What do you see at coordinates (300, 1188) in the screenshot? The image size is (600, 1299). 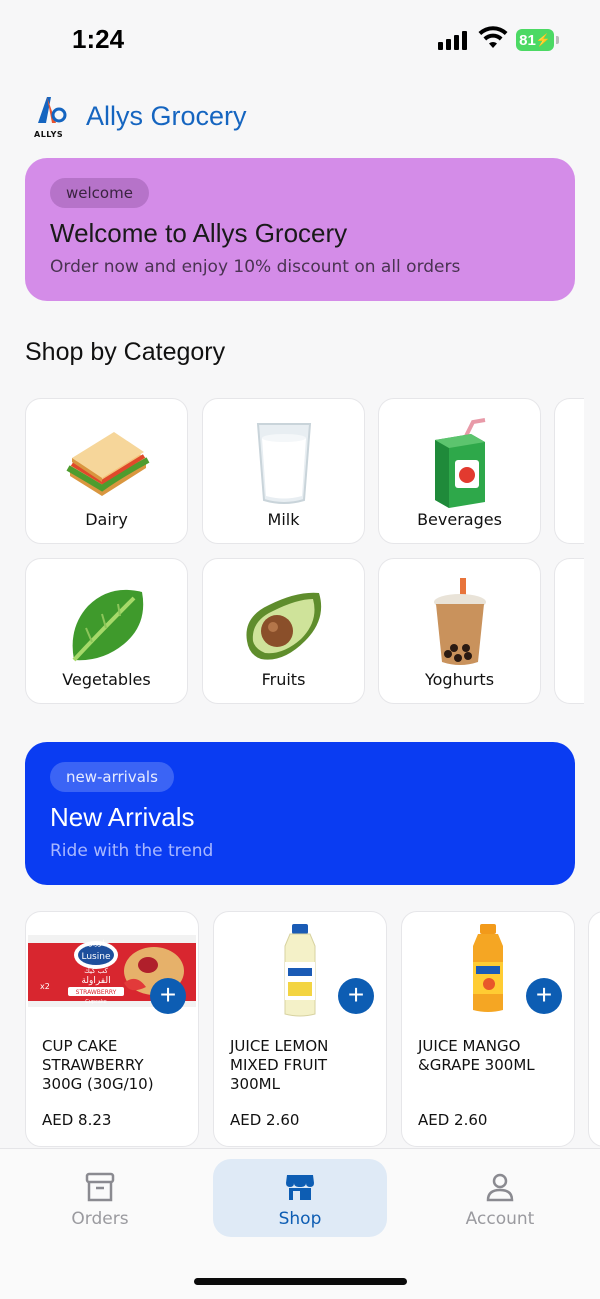 I see `store-icon` at bounding box center [300, 1188].